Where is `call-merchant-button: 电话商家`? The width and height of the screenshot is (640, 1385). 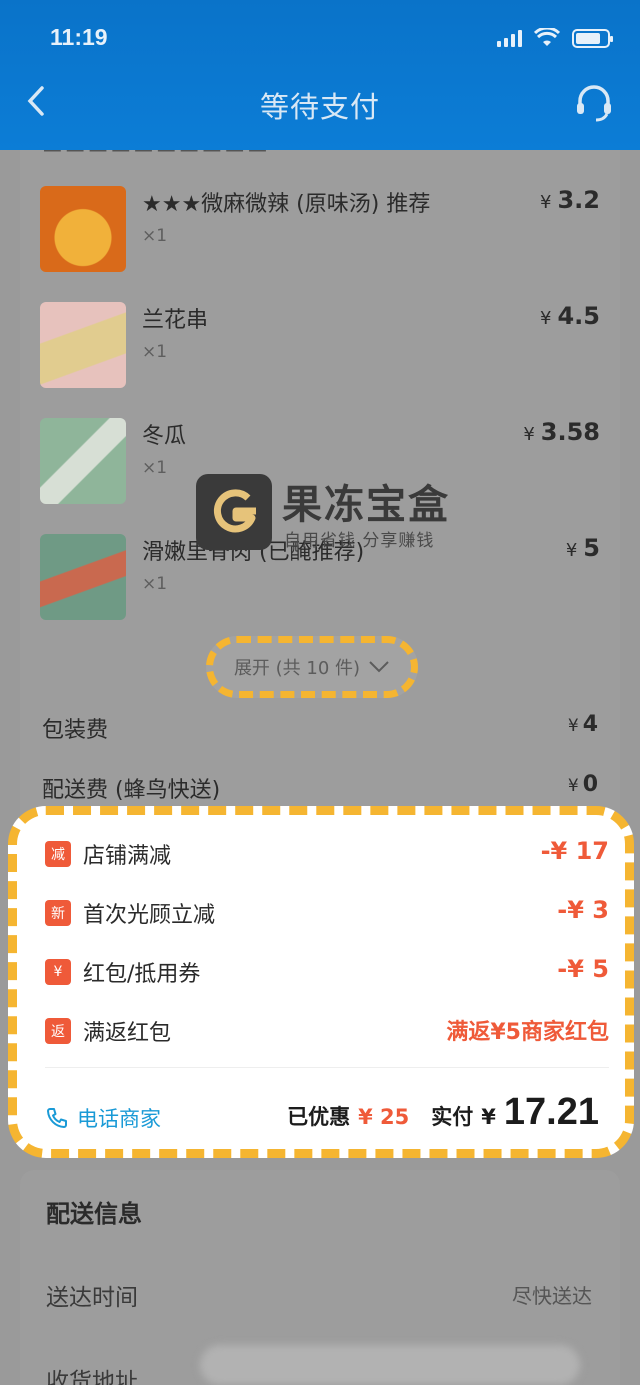
call-merchant-button: 电话商家 is located at coordinates (103, 1118).